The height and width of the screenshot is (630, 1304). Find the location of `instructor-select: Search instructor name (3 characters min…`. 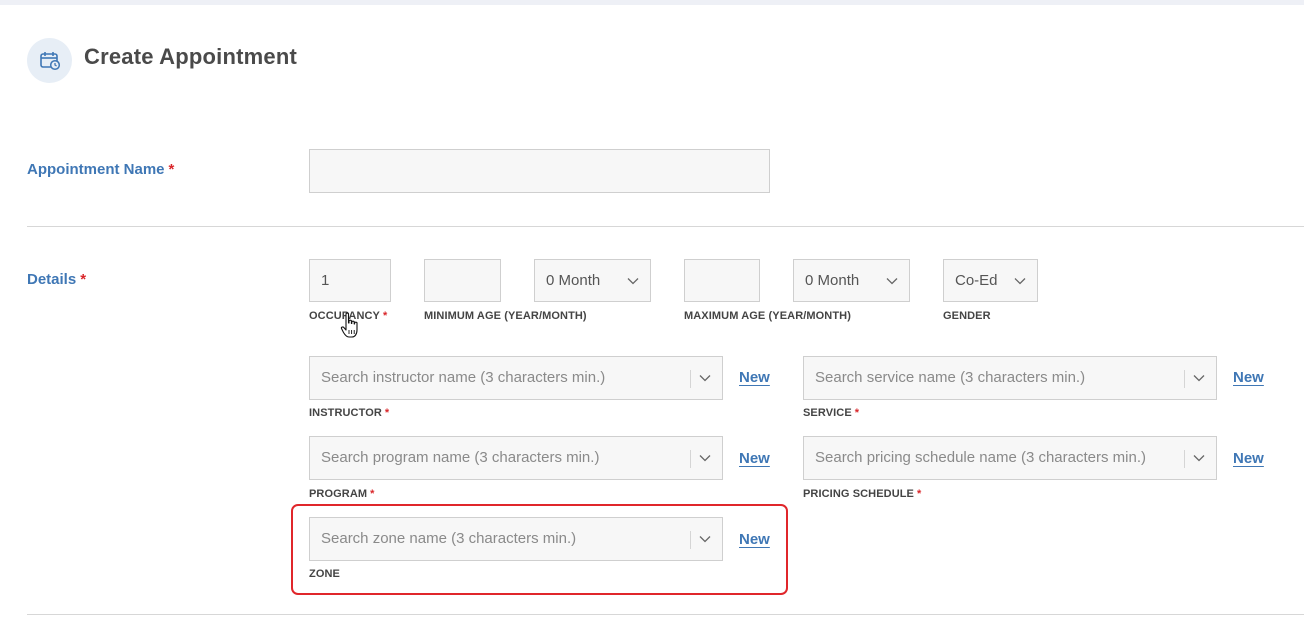

instructor-select: Search instructor name (3 characters min… is located at coordinates (516, 378).